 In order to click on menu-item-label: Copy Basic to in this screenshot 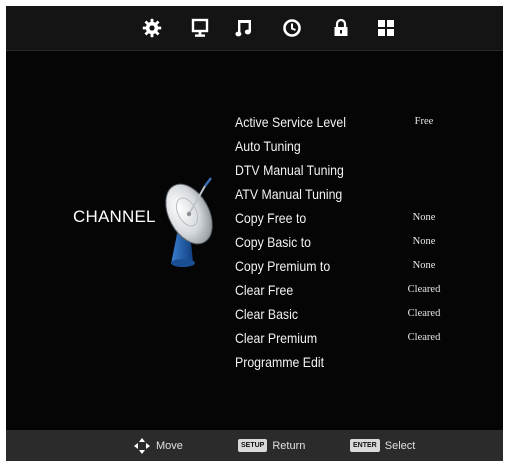, I will do `click(273, 242)`.